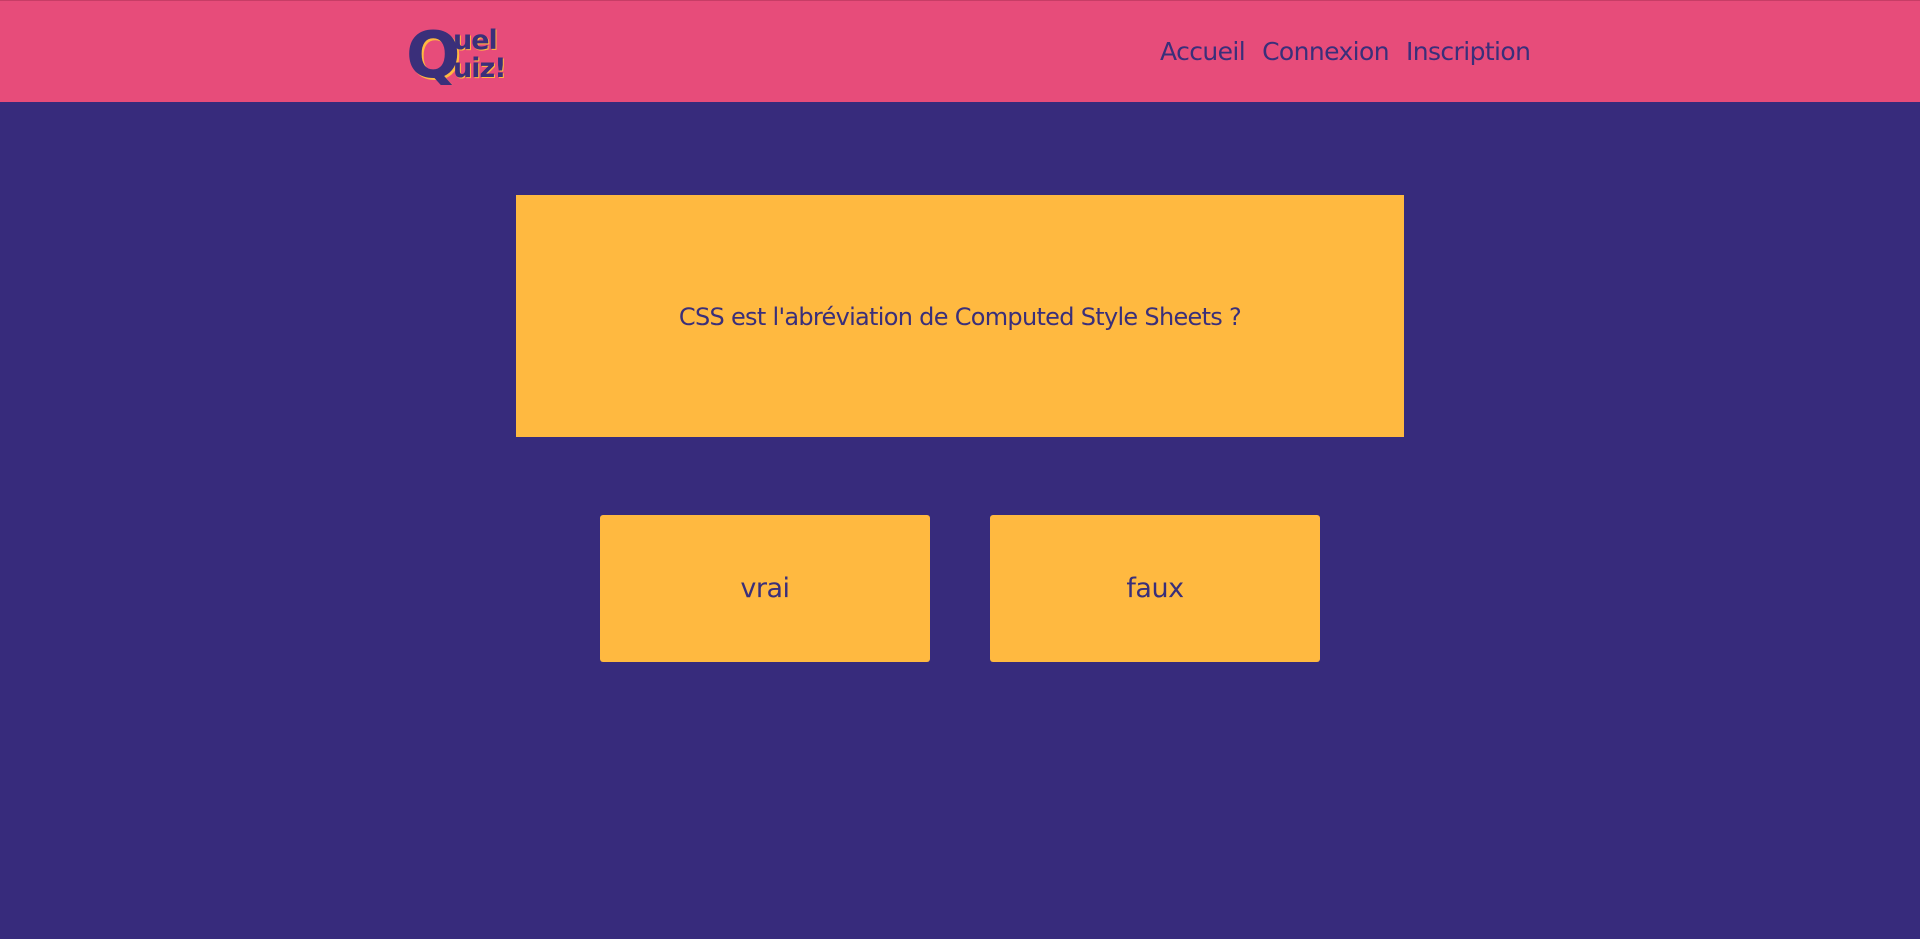 The width and height of the screenshot is (1920, 939). I want to click on answer-label: faux, so click(1155, 588).